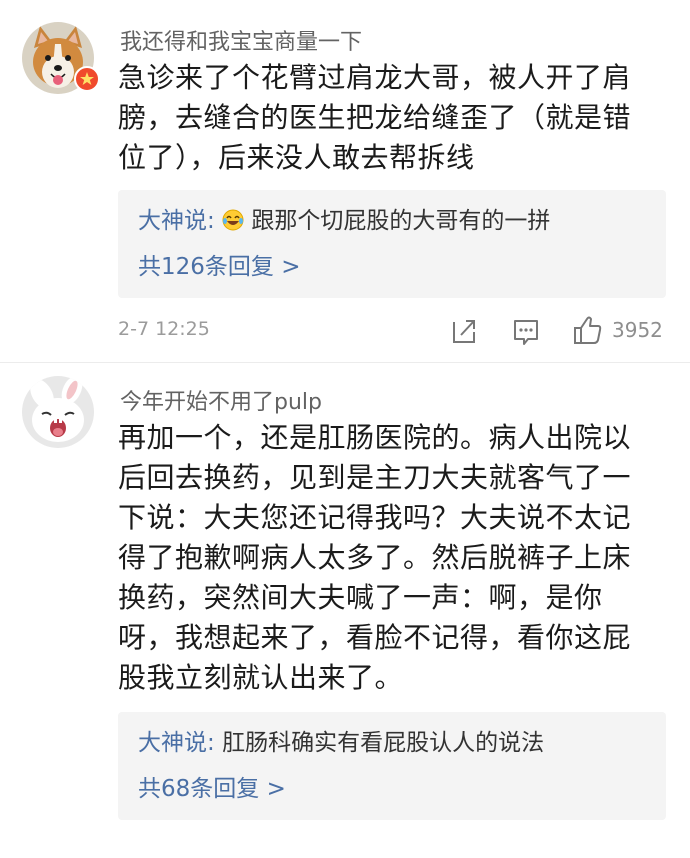  I want to click on reply-text: 肛肠科确实有看屁股认人的说法, so click(383, 743).